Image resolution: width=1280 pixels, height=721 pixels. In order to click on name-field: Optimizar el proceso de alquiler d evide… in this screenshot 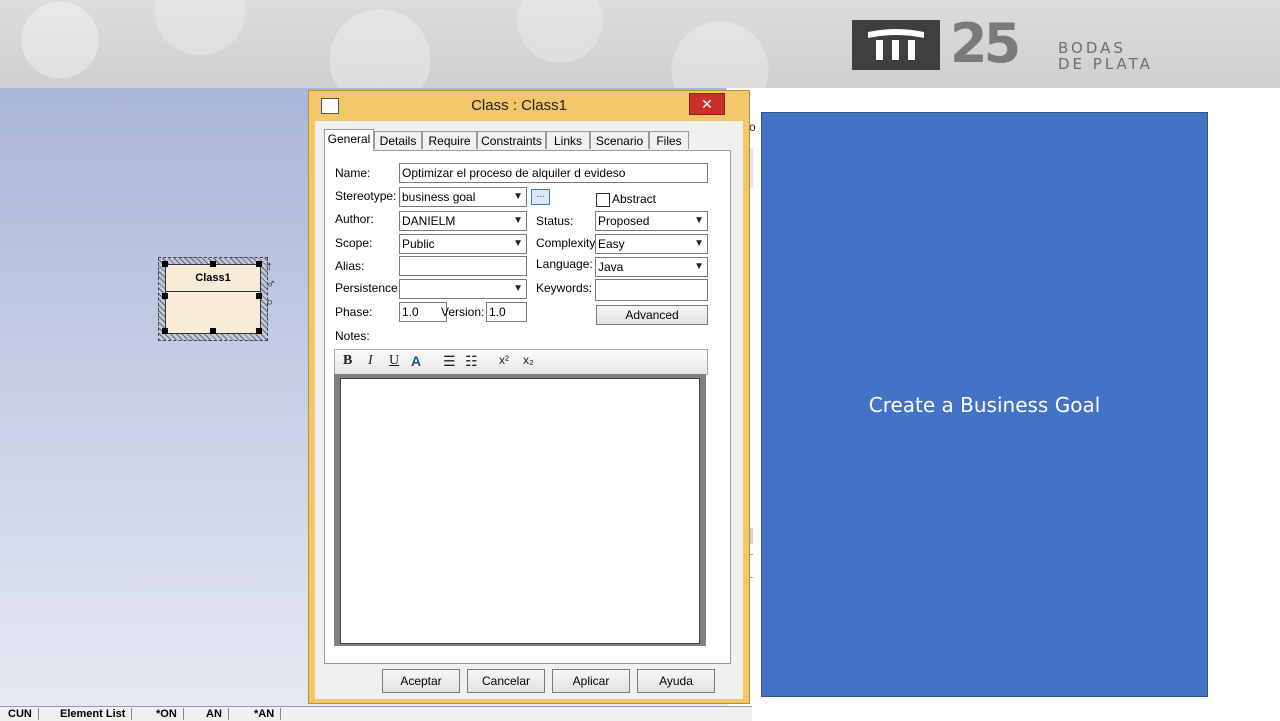, I will do `click(553, 173)`.